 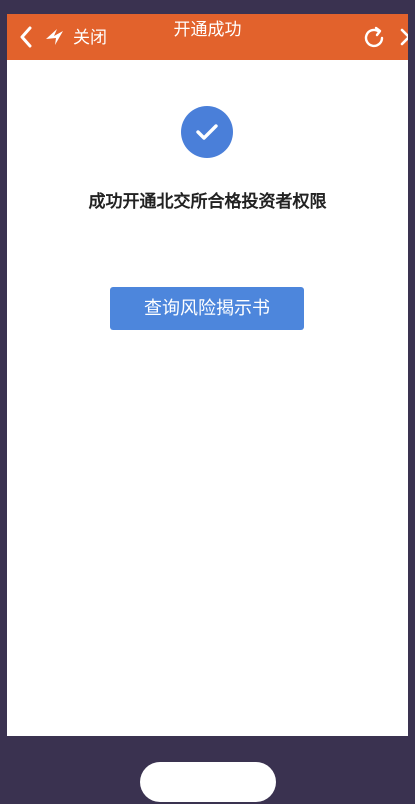 What do you see at coordinates (208, 782) in the screenshot?
I see `home-indicator-button` at bounding box center [208, 782].